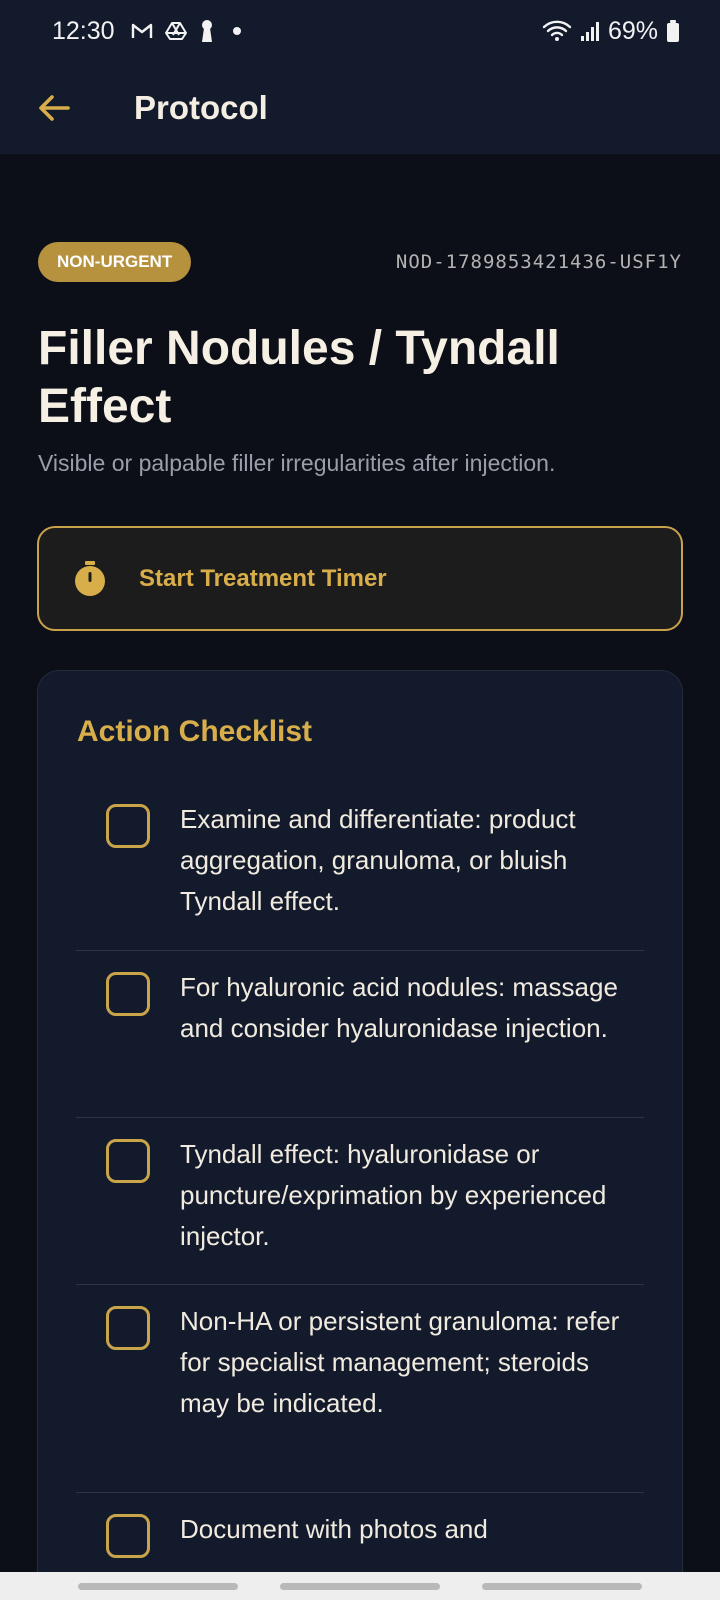 This screenshot has height=1600, width=720. What do you see at coordinates (590, 31) in the screenshot?
I see `signal-icon` at bounding box center [590, 31].